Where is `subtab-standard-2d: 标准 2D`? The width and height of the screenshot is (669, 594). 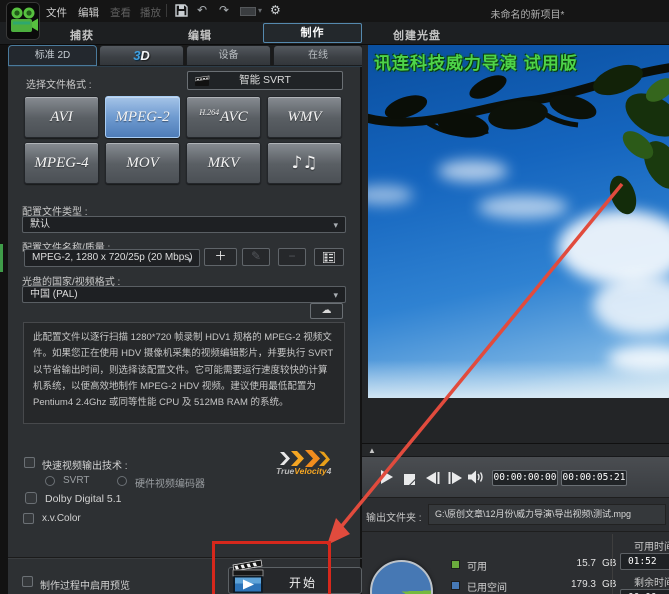
subtab-standard-2d: 标准 2D is located at coordinates (52, 55).